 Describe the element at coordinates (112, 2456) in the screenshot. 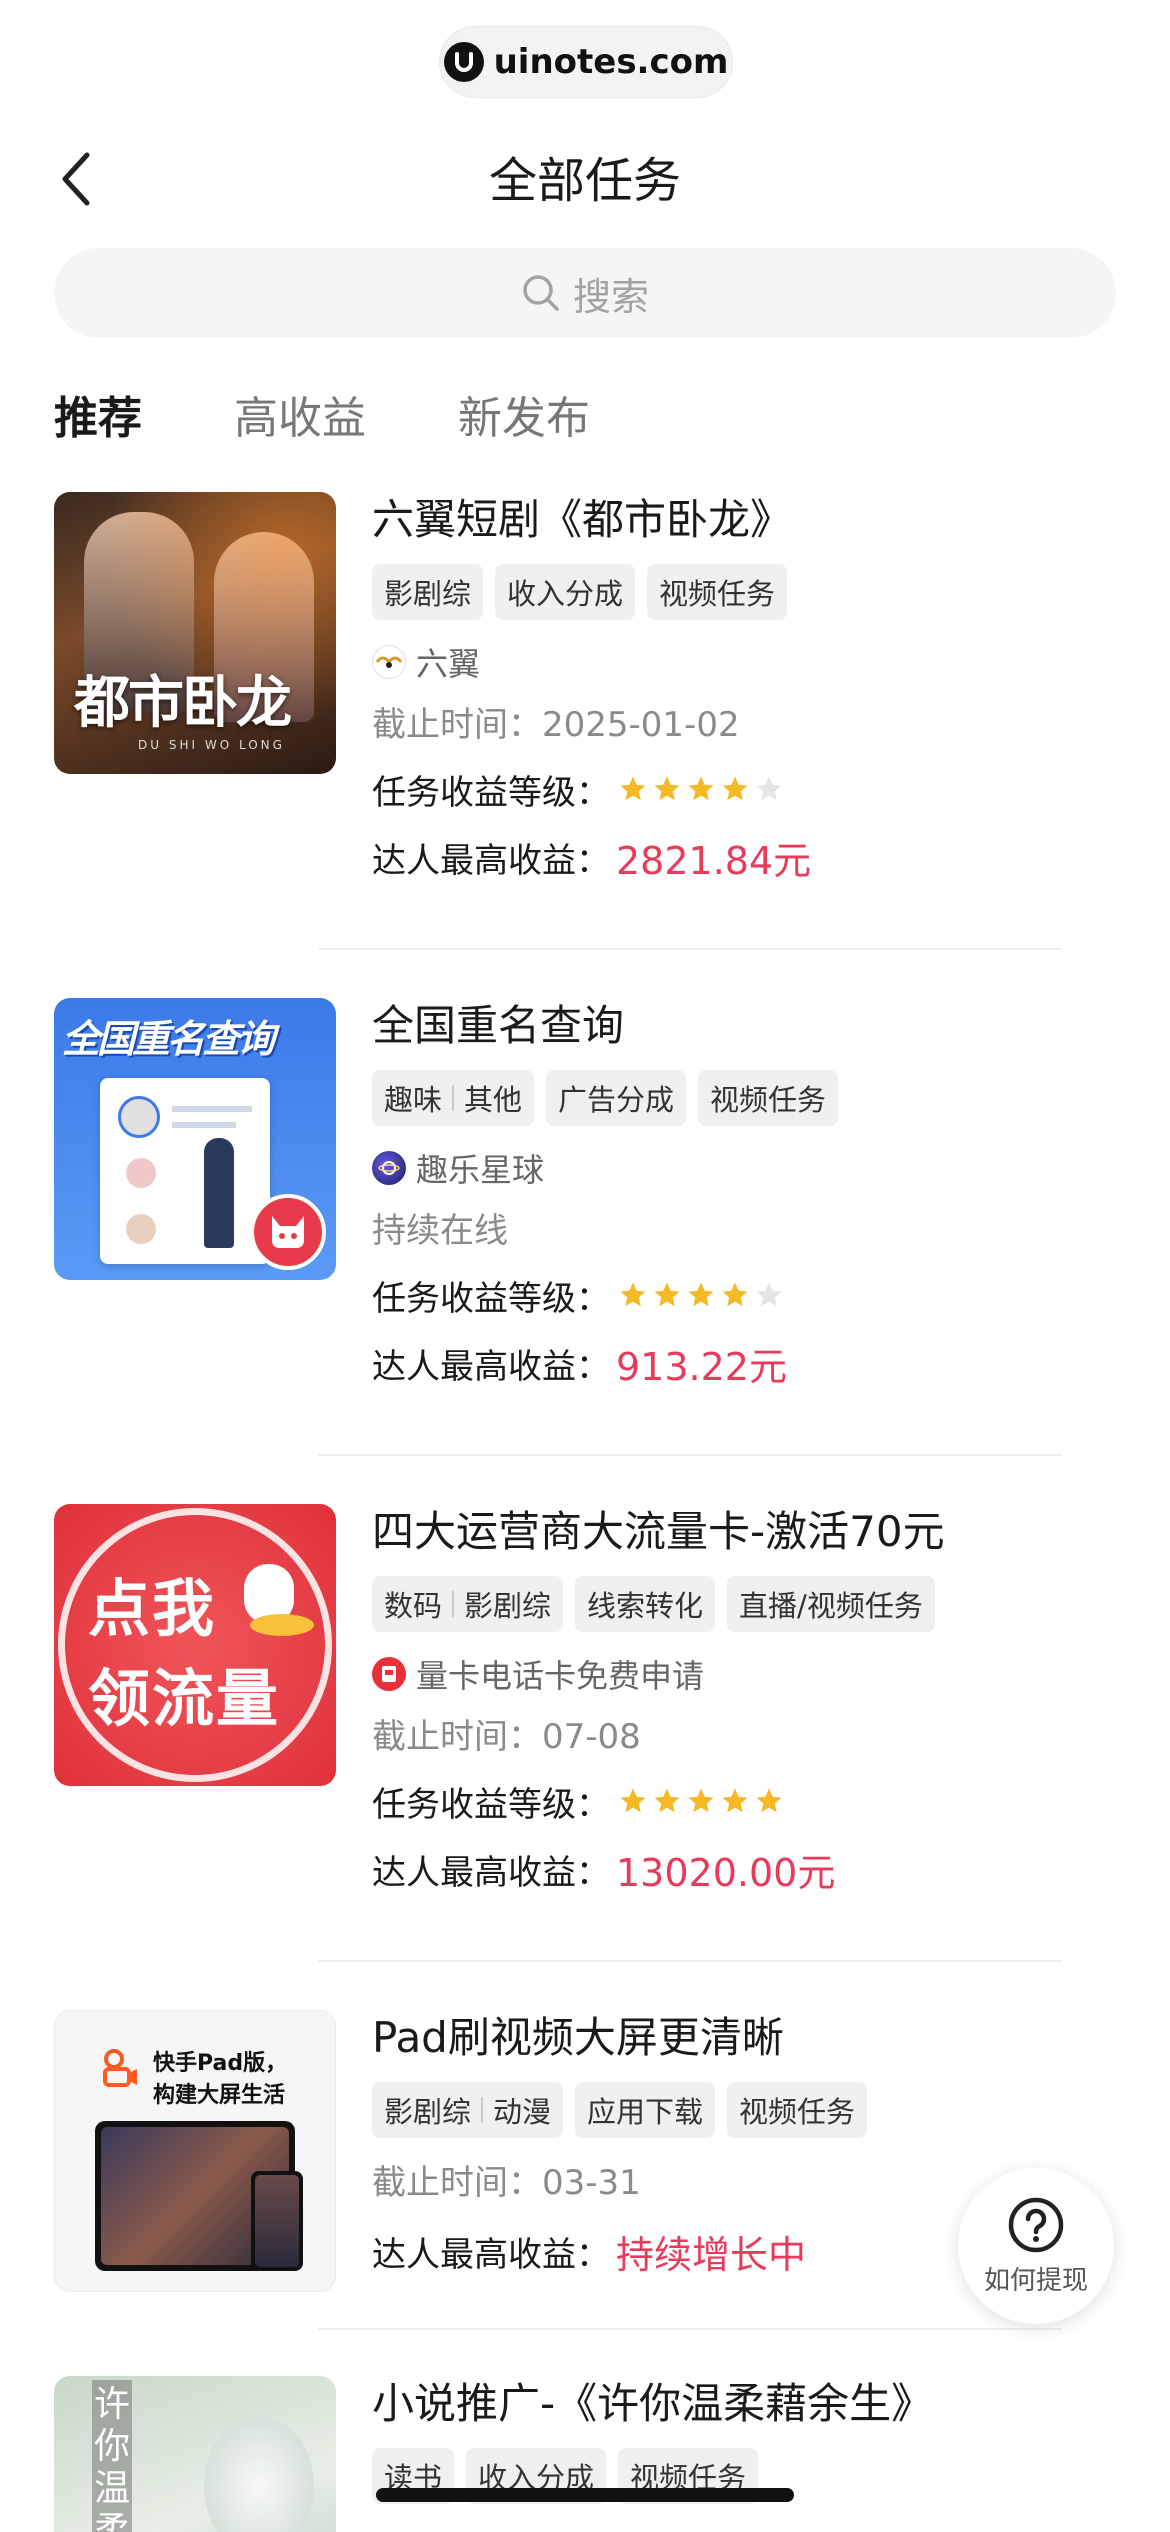

I see `thumbnail-title: 许你温柔` at that location.